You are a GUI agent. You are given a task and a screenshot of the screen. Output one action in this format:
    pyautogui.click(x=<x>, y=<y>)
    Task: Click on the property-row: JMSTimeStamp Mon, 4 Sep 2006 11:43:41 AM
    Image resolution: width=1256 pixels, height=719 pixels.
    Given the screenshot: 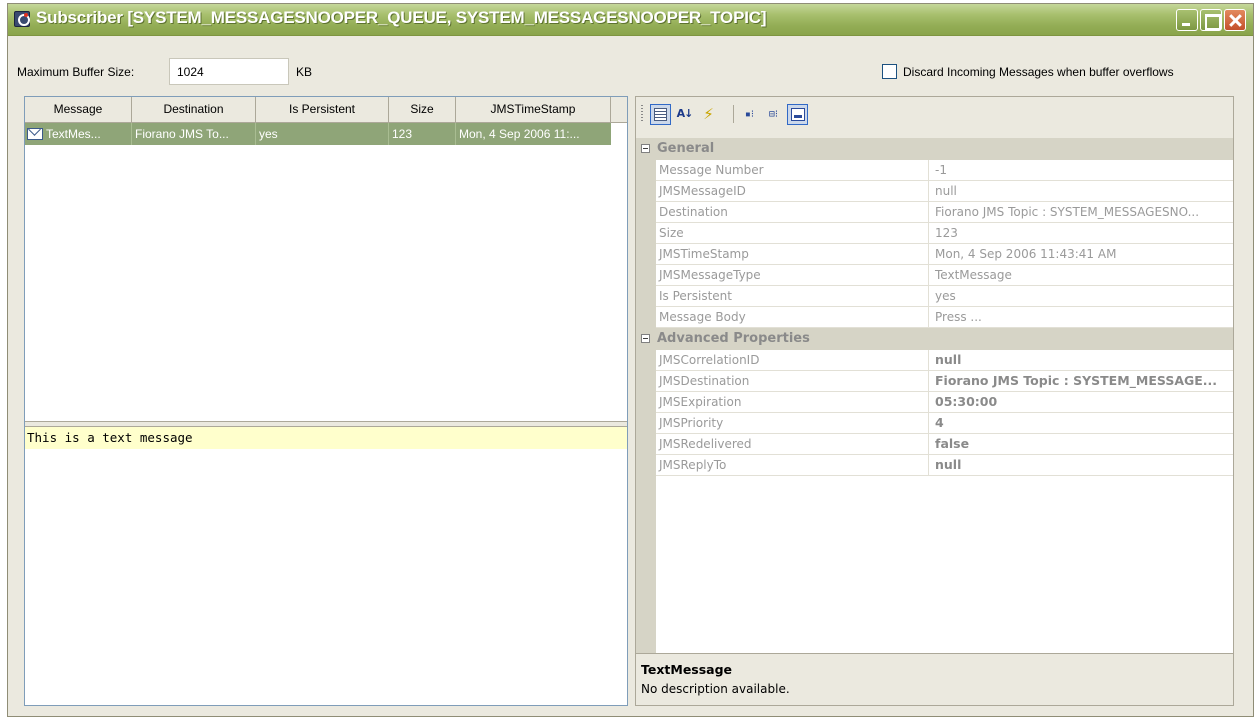 What is the action you would take?
    pyautogui.click(x=934, y=254)
    